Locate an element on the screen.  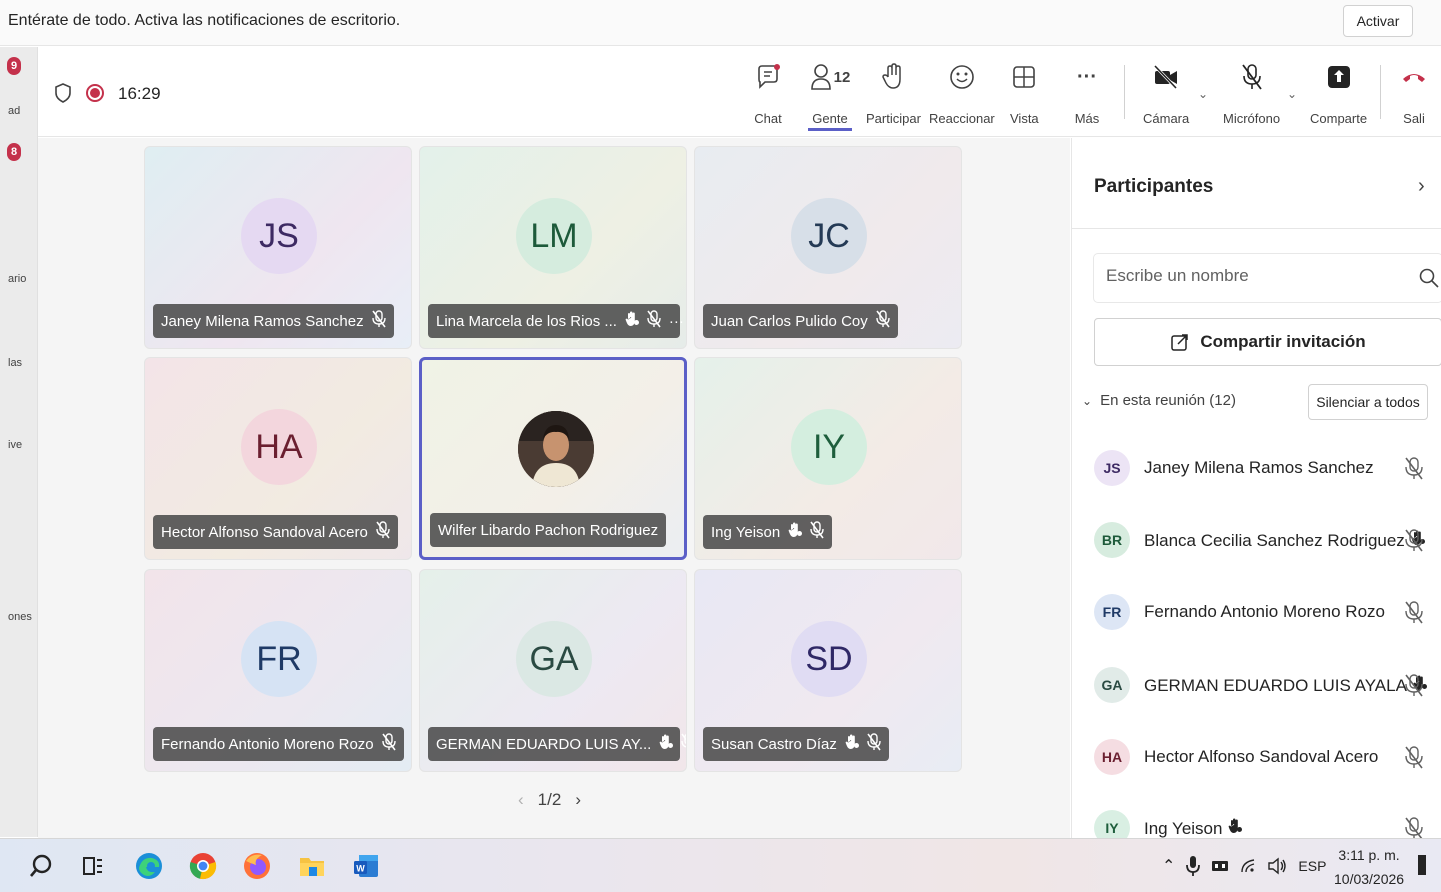
camera-off-icon is located at coordinates (1166, 77).